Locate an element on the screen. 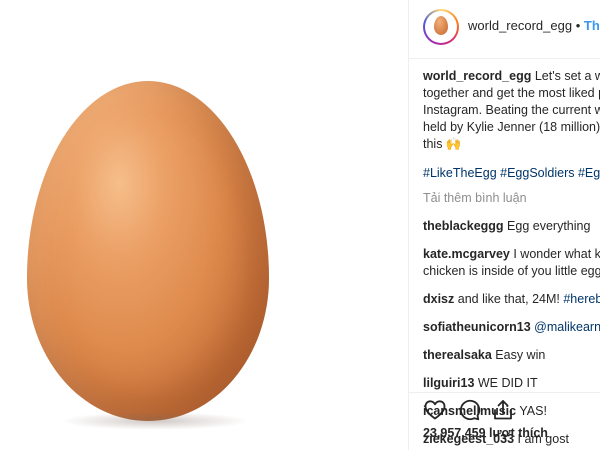  header-user: world_record_egg • The is located at coordinates (534, 25).